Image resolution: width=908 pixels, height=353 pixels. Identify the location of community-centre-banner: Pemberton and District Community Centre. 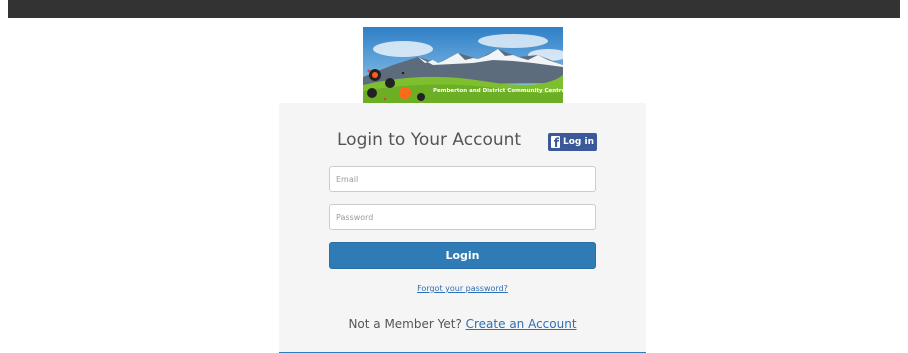
(463, 65).